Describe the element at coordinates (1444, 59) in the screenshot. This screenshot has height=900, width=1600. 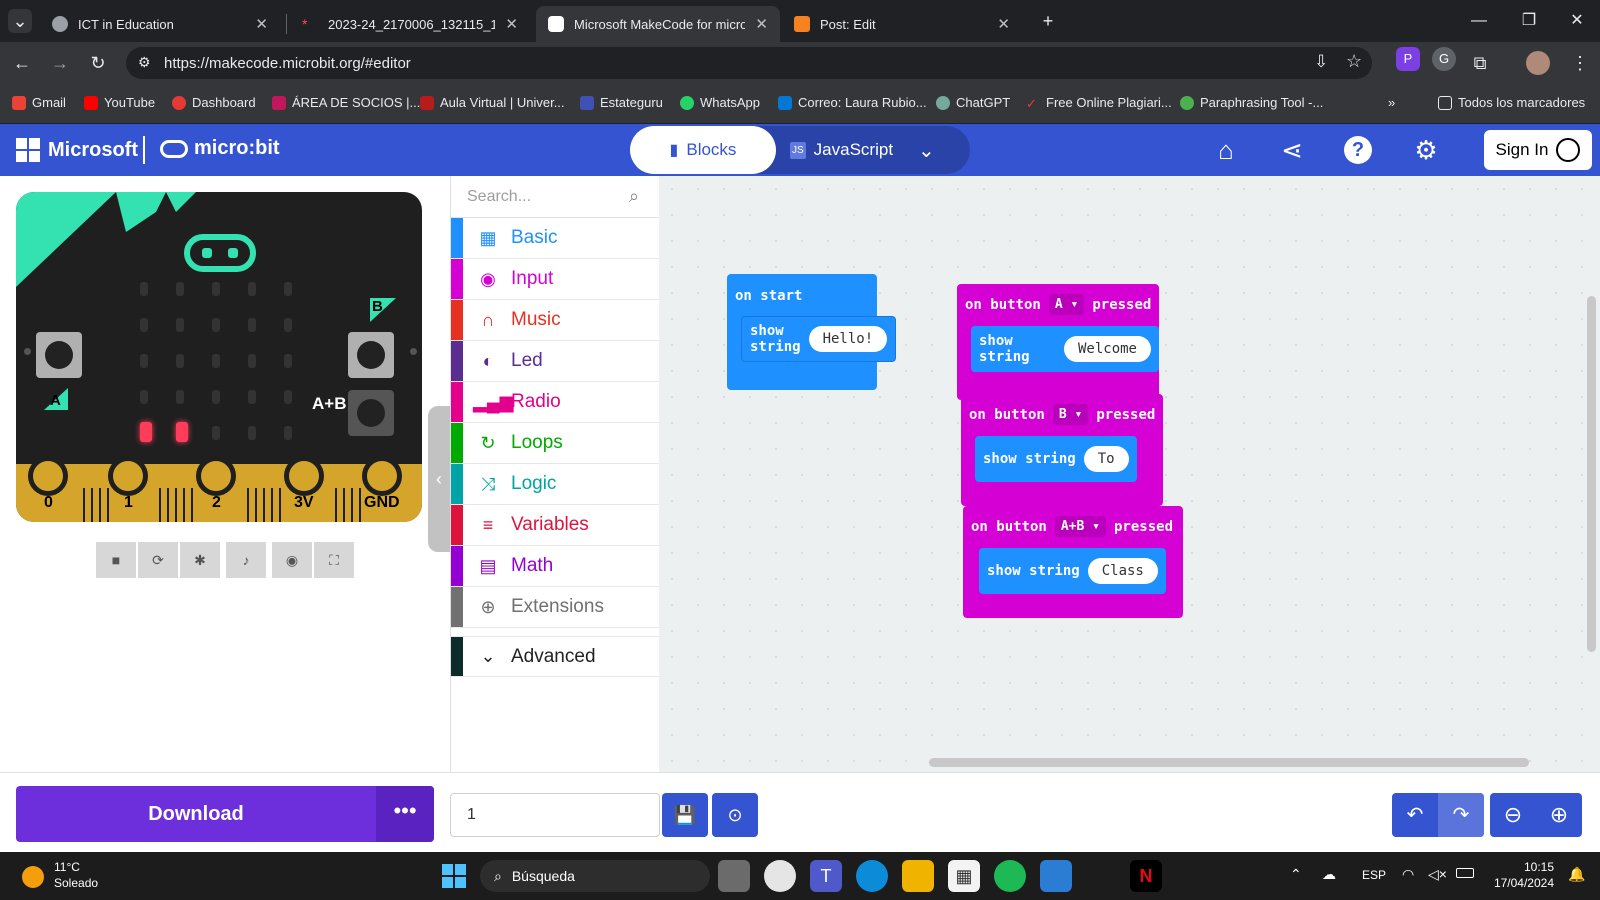
I see `grammarly-icon: G` at that location.